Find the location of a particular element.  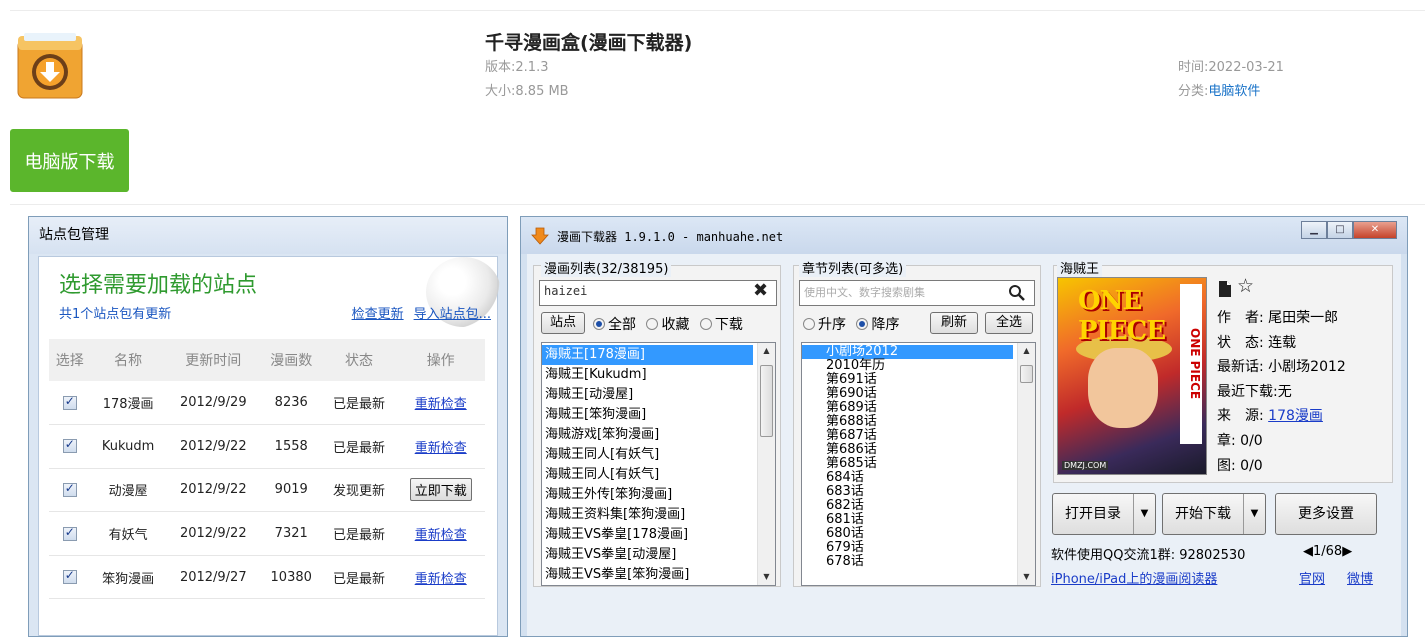

list-item: 海贼王外传[笨狗漫画] is located at coordinates (647, 495).